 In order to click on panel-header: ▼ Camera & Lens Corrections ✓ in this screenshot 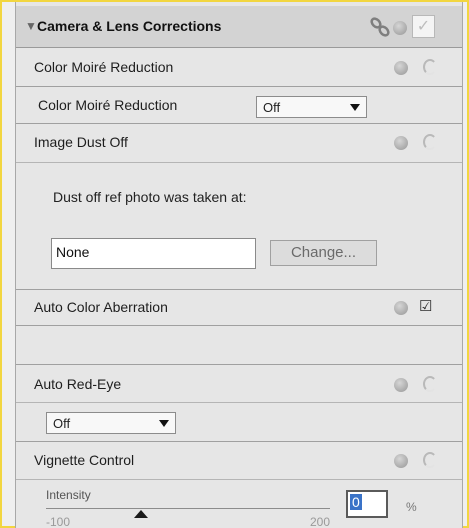, I will do `click(239, 27)`.